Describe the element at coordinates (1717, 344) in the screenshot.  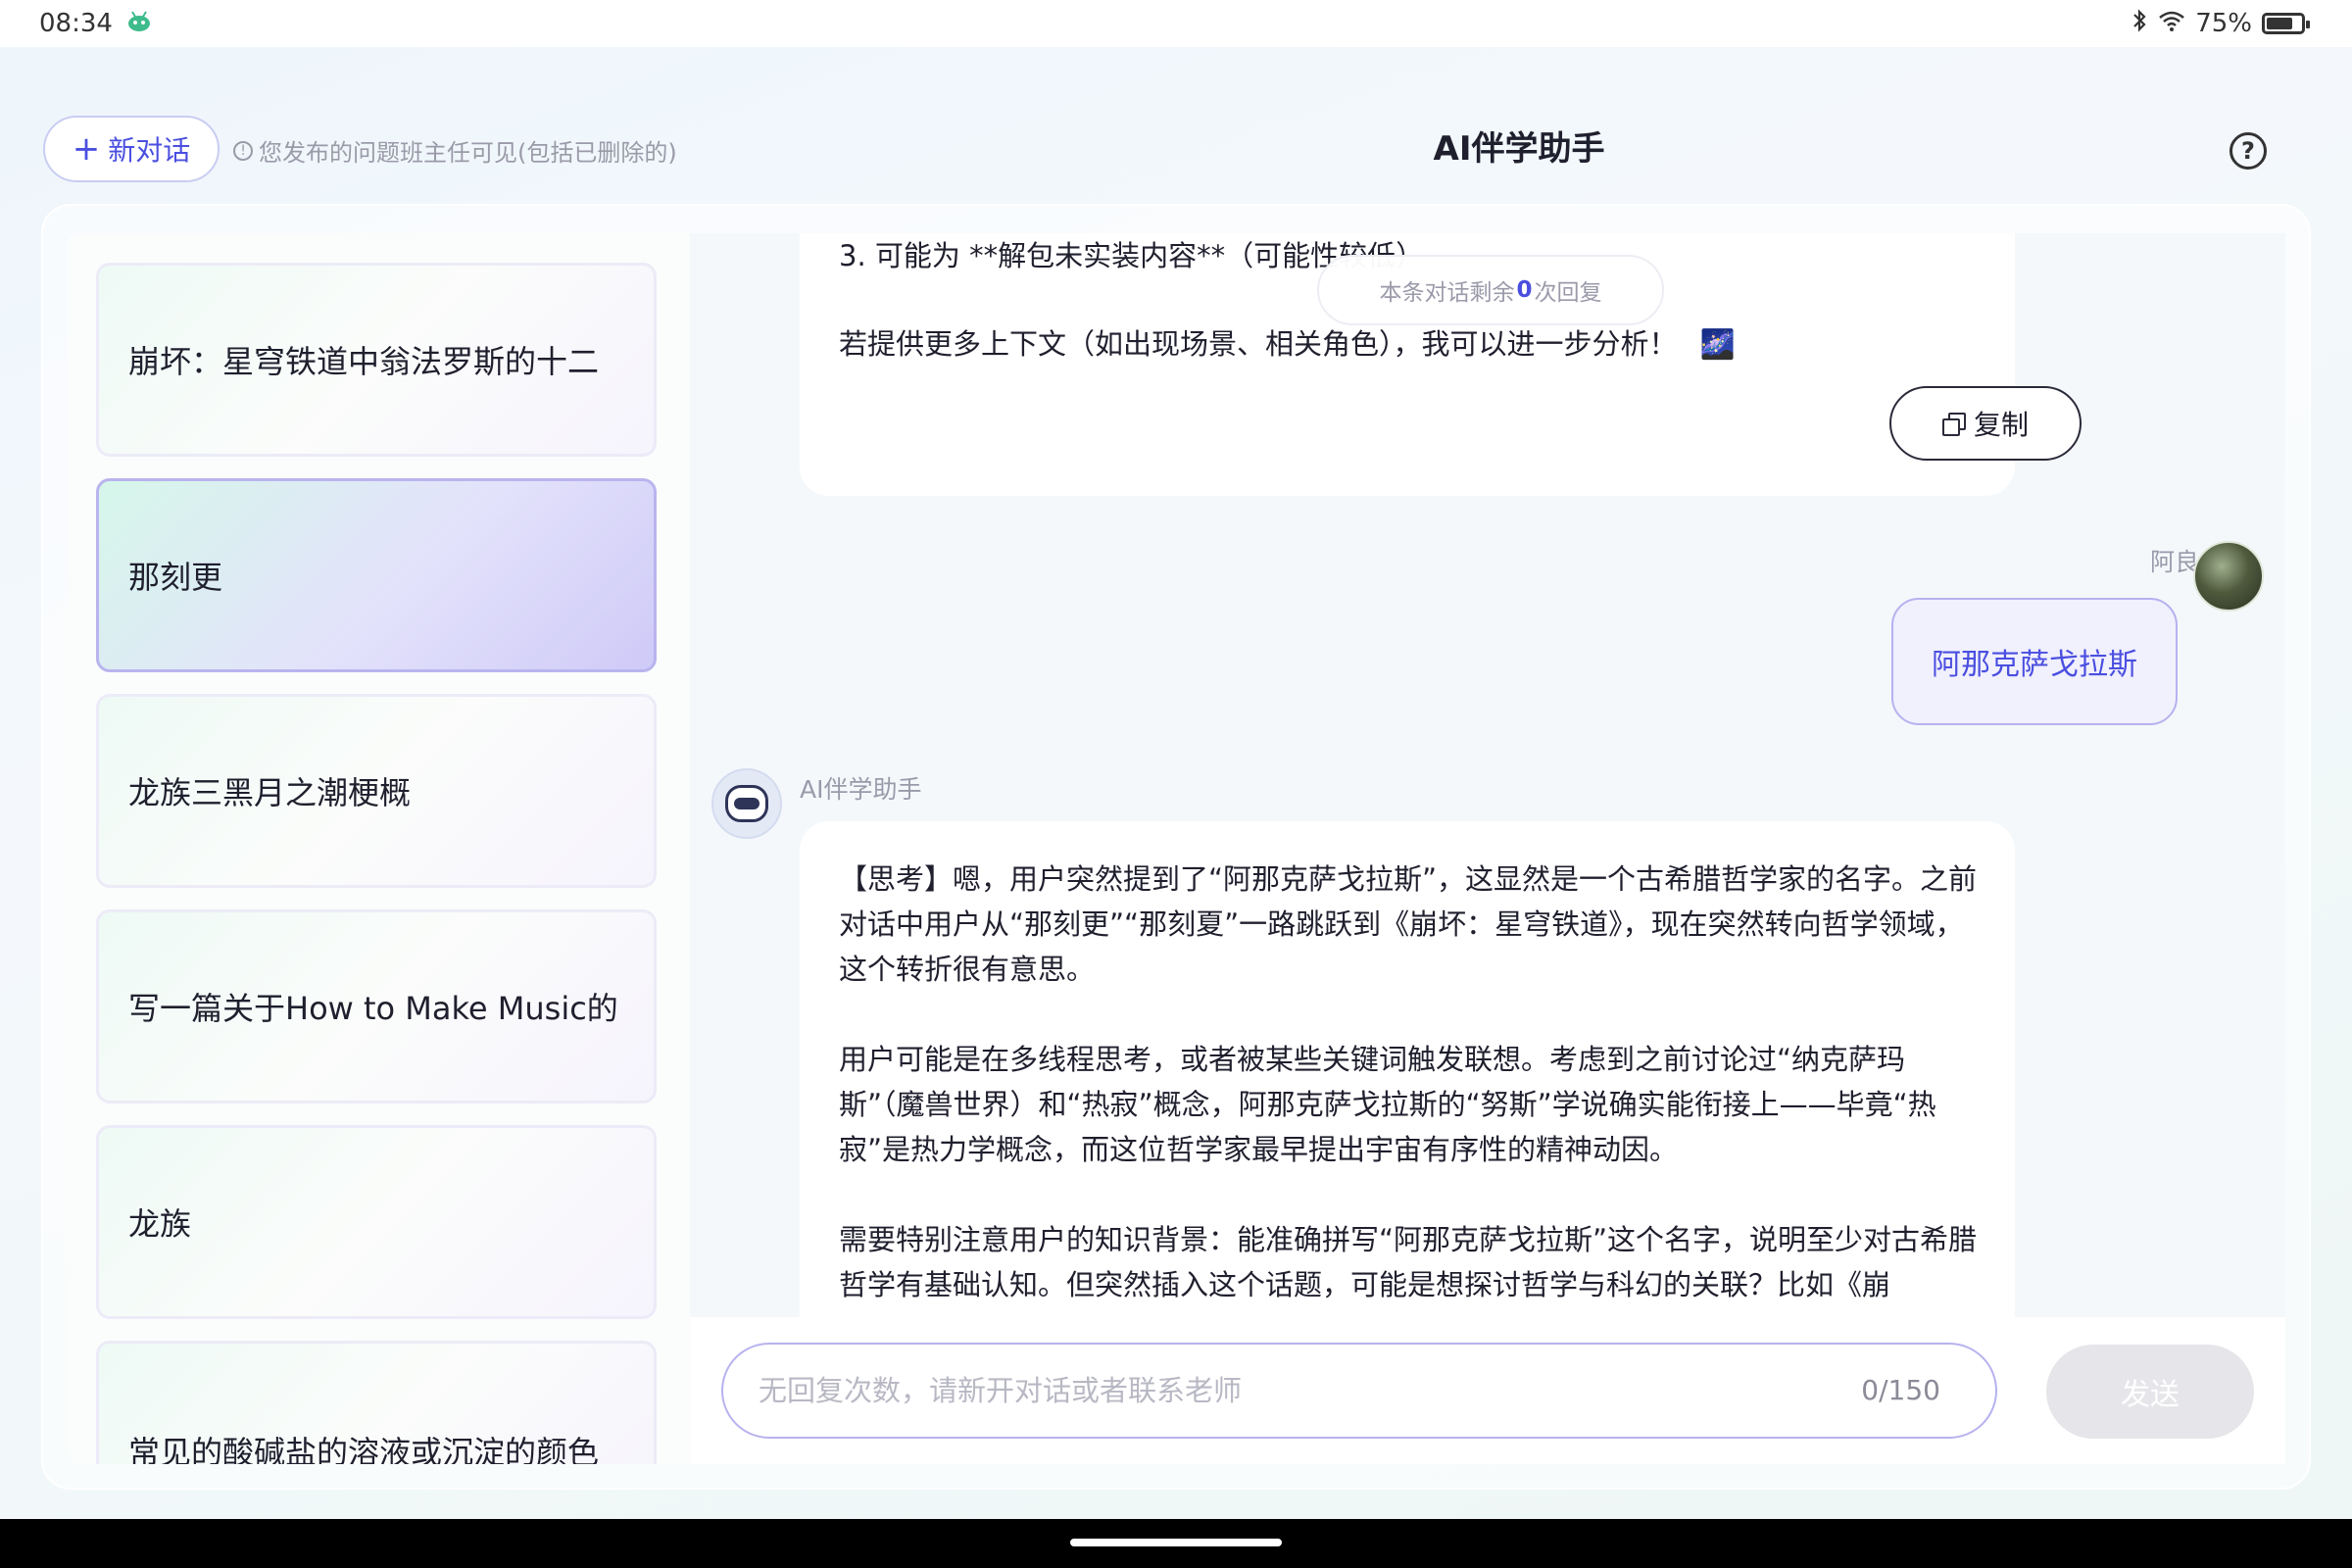
I see `galaxy-emoji: 🌌` at that location.